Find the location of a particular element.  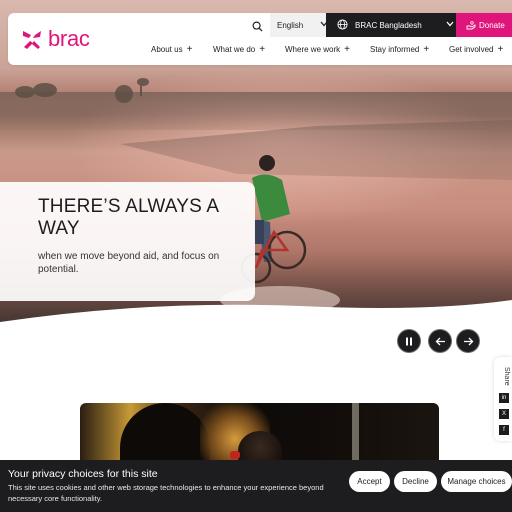

pole is located at coordinates (355, 433).